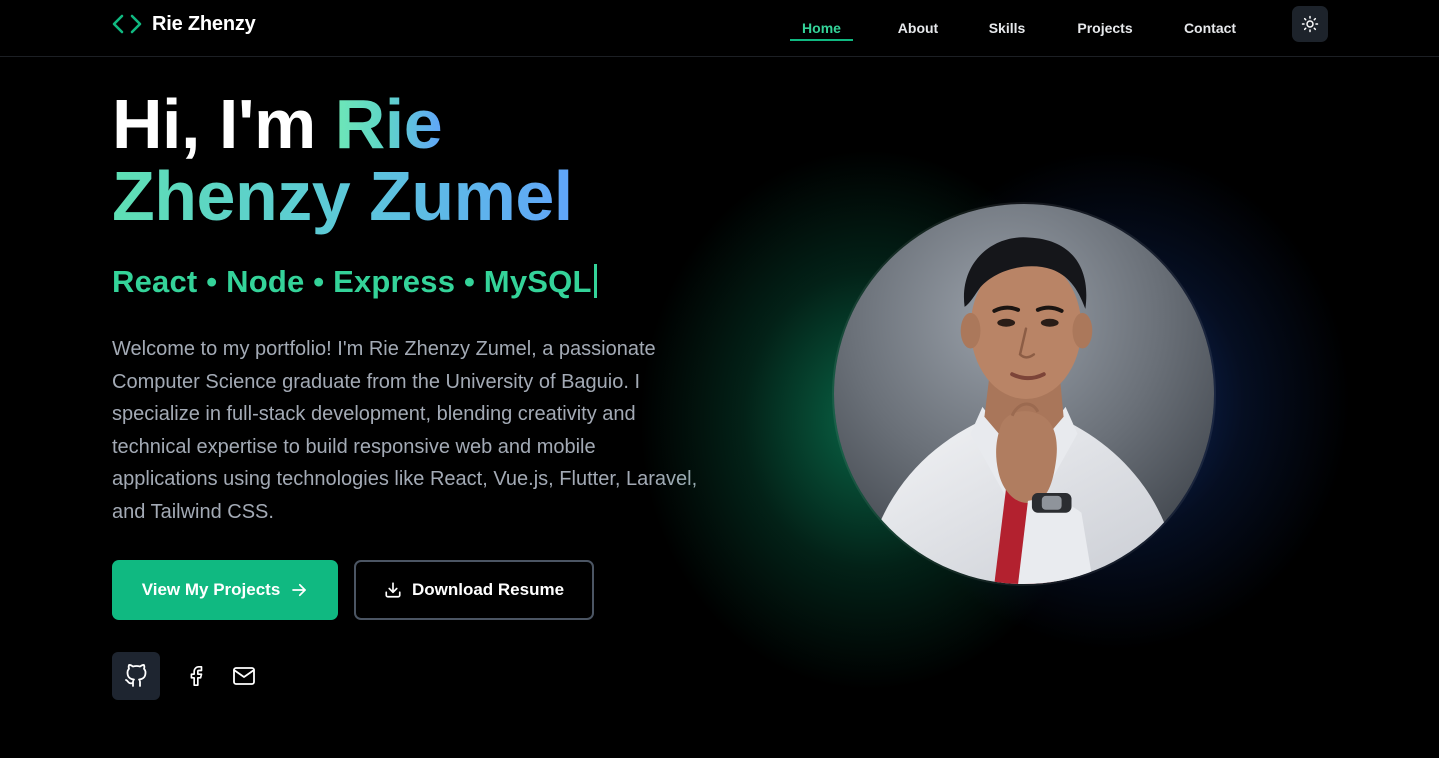 This screenshot has width=1439, height=758. I want to click on tech-stack-text: React • Node • Express • MySQL, so click(352, 281).